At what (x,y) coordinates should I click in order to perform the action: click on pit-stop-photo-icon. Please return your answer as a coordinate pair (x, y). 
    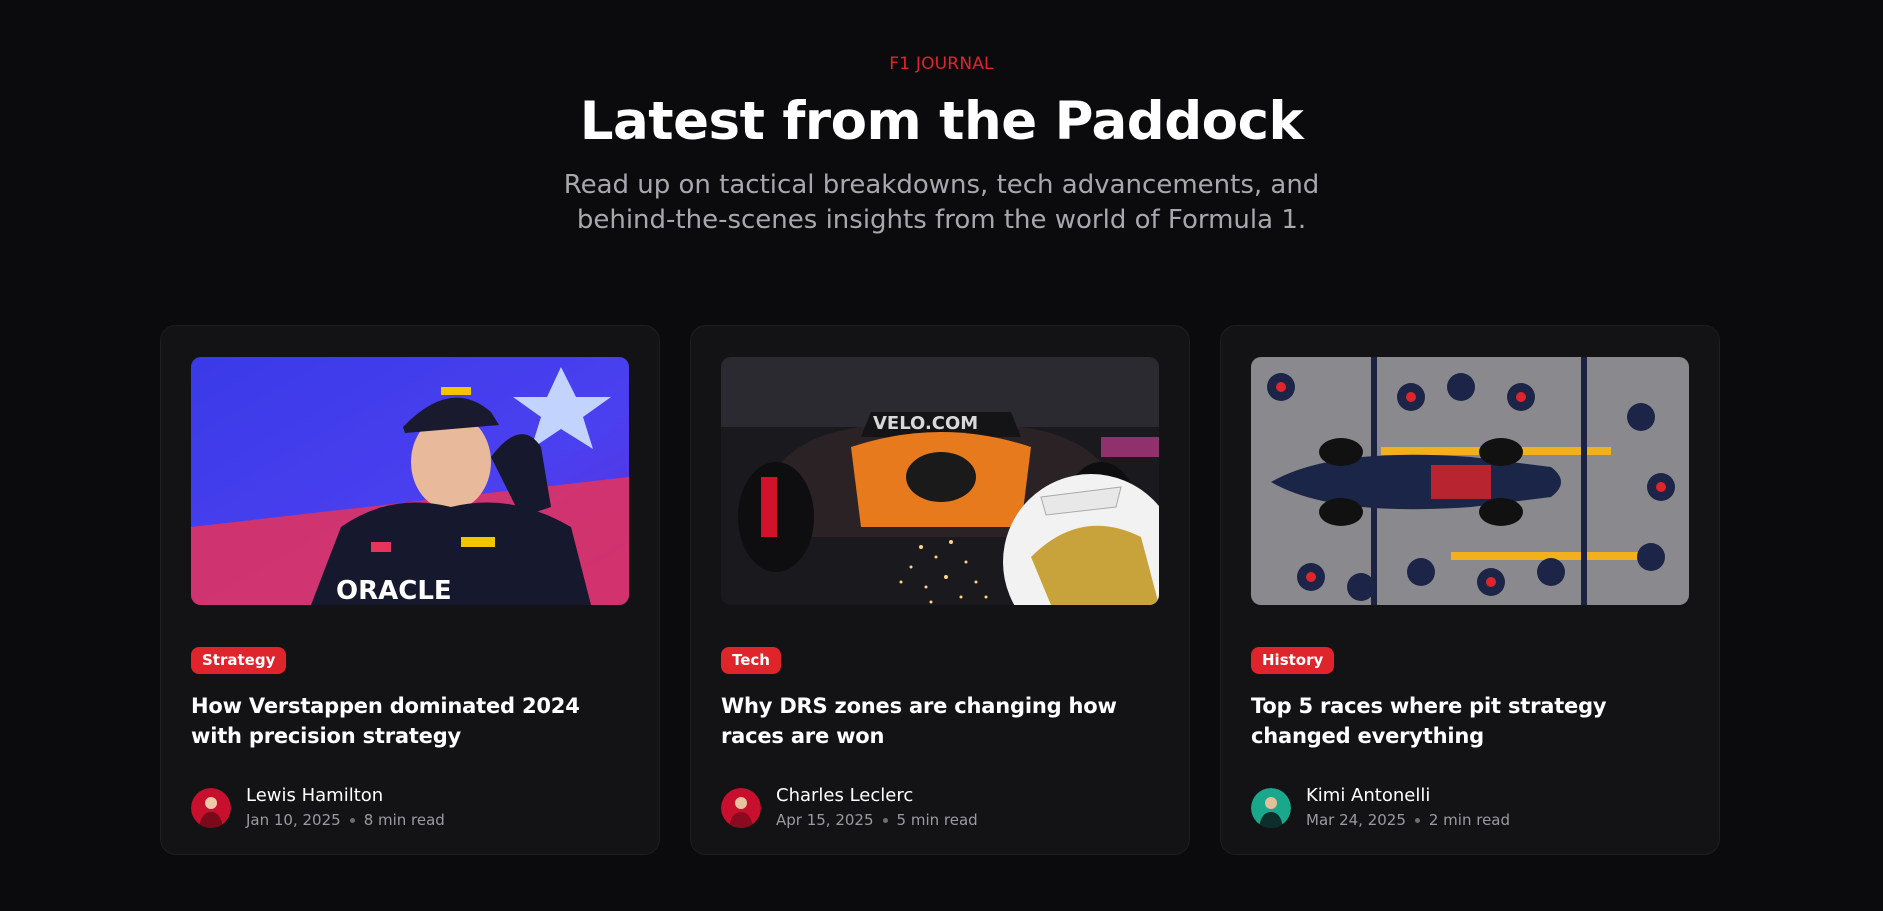
    Looking at the image, I should click on (1470, 481).